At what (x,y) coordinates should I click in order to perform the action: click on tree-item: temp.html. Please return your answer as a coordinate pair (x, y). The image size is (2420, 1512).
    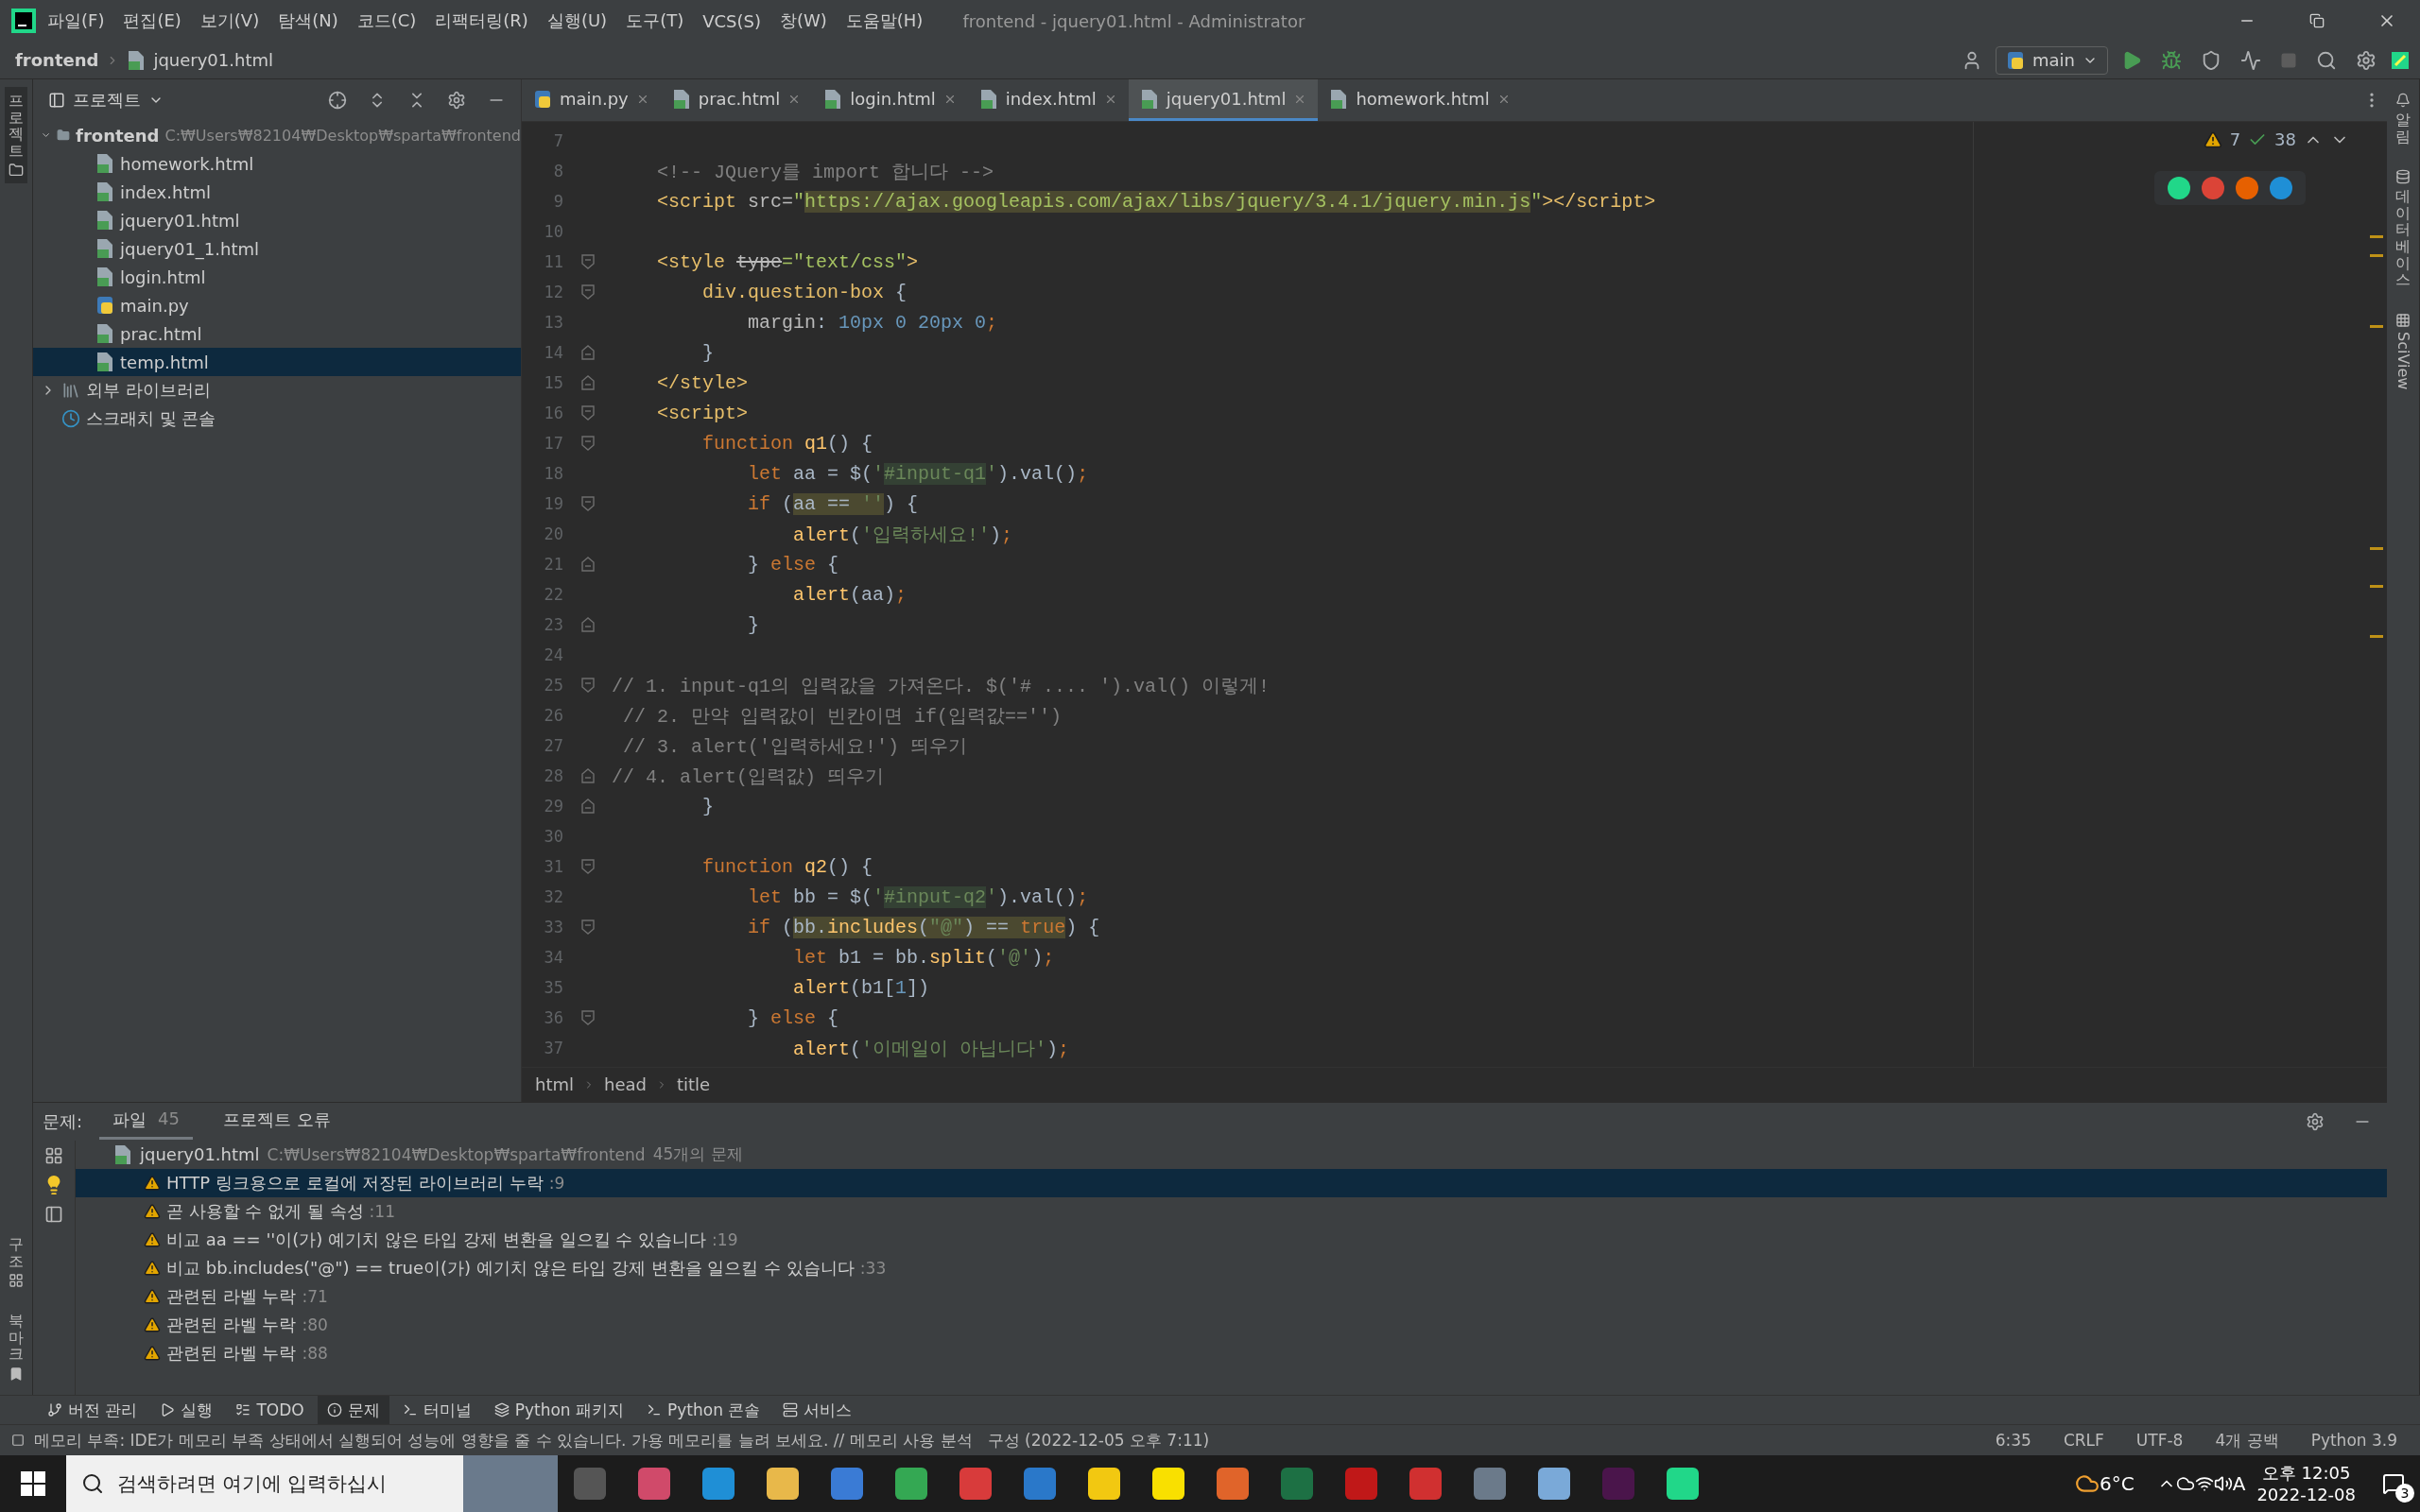
    Looking at the image, I should click on (277, 362).